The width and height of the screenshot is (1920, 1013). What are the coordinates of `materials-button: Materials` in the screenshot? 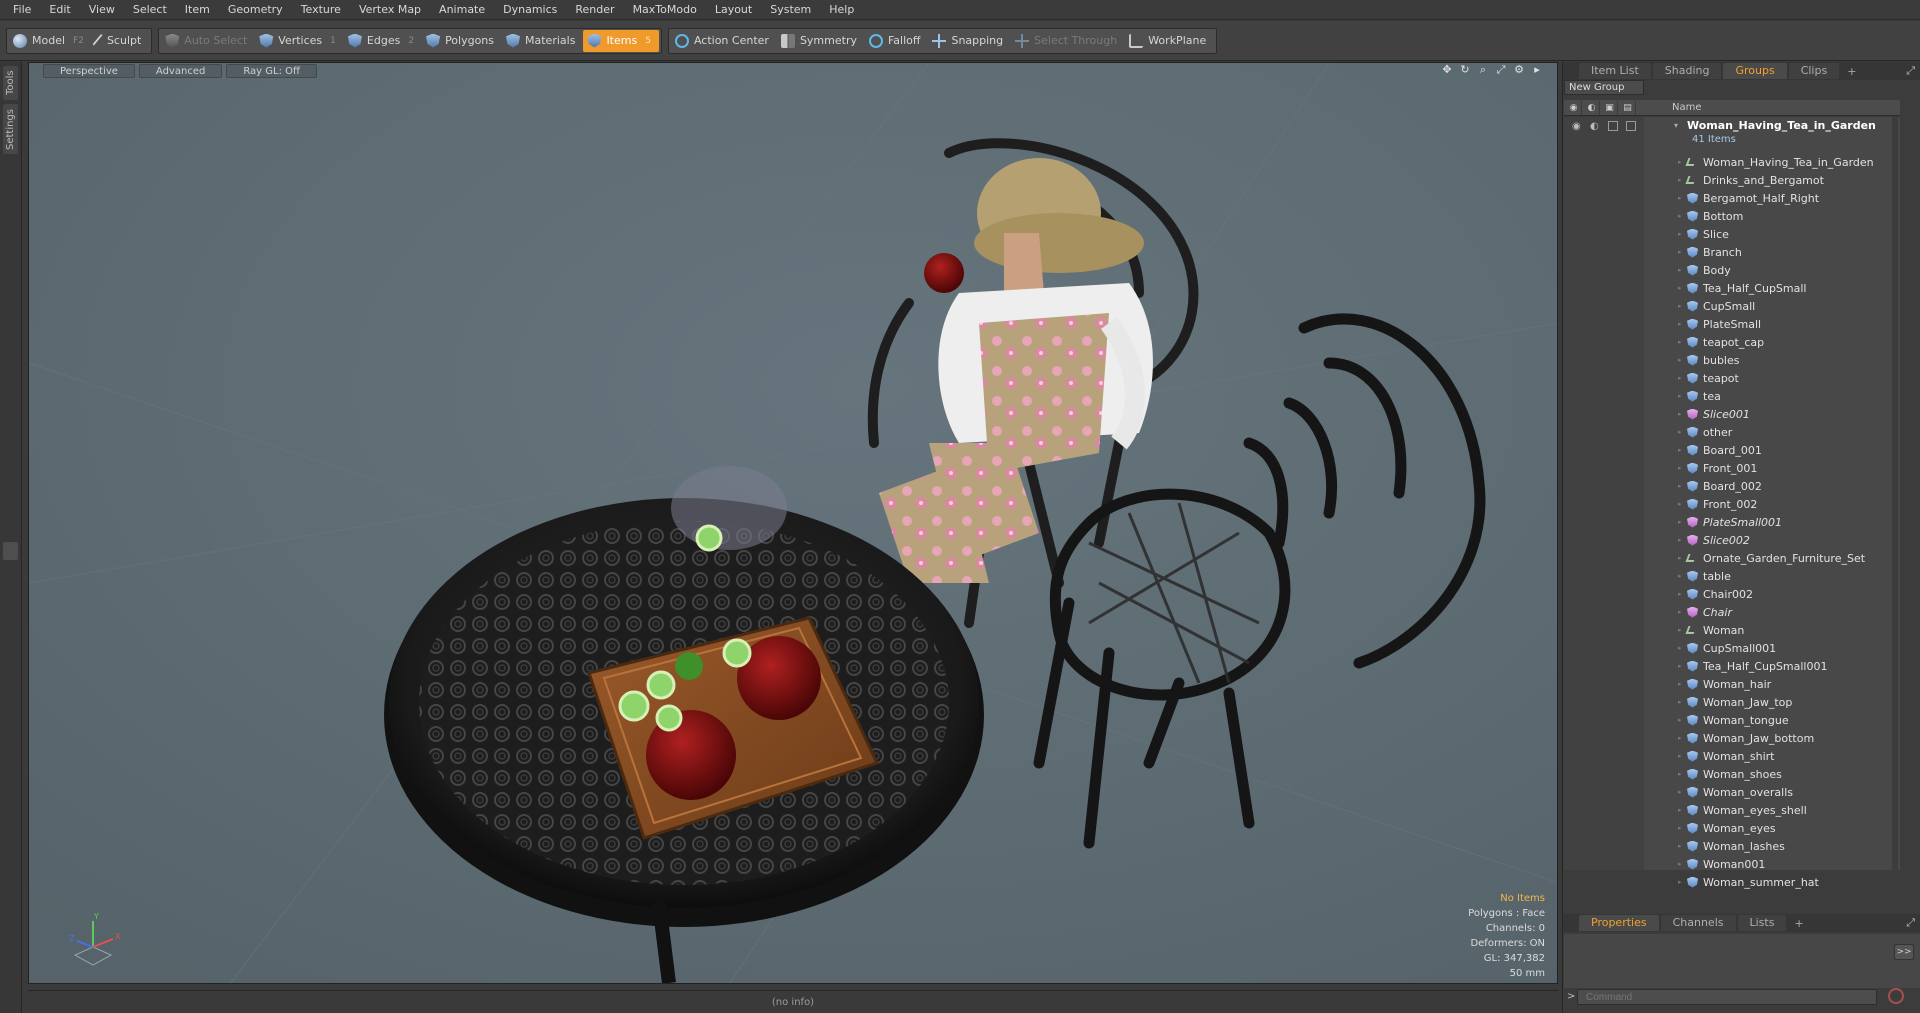 It's located at (542, 41).